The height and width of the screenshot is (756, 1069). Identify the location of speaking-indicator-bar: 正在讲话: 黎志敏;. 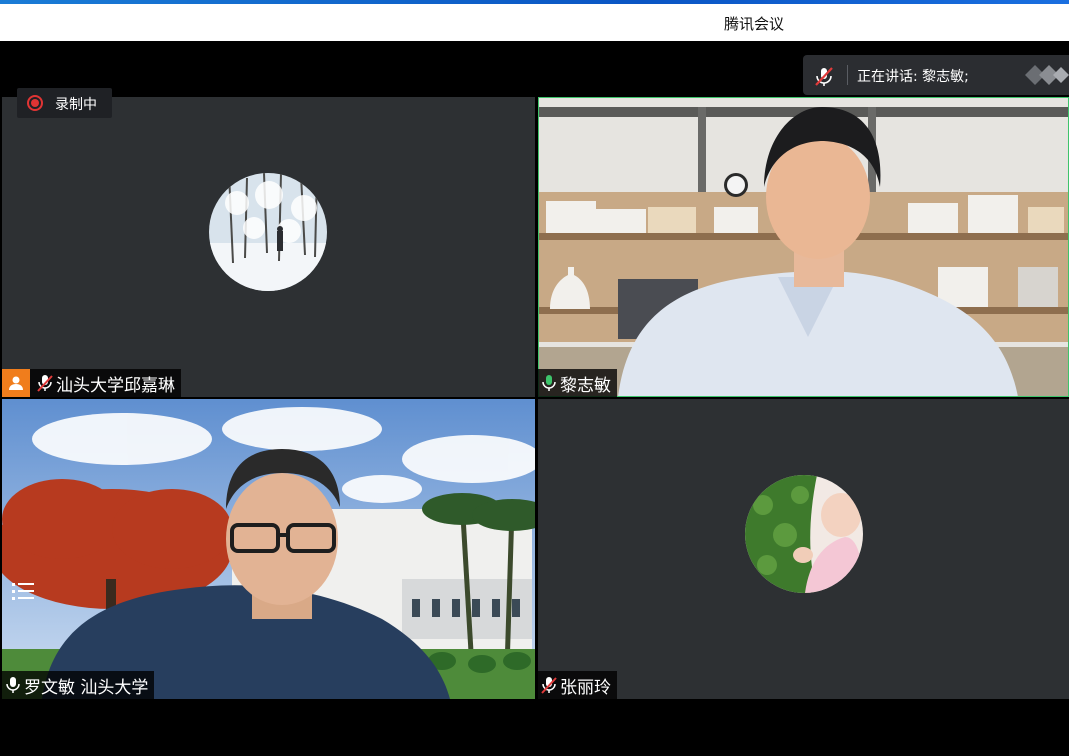
(936, 75).